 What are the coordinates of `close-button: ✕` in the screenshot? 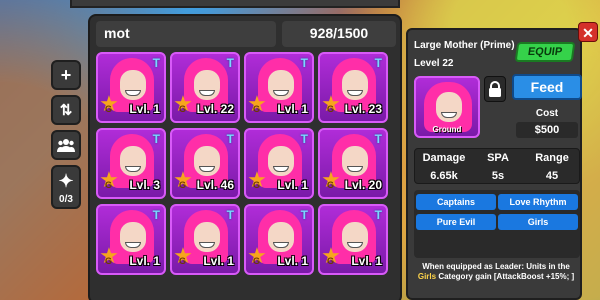 It's located at (588, 32).